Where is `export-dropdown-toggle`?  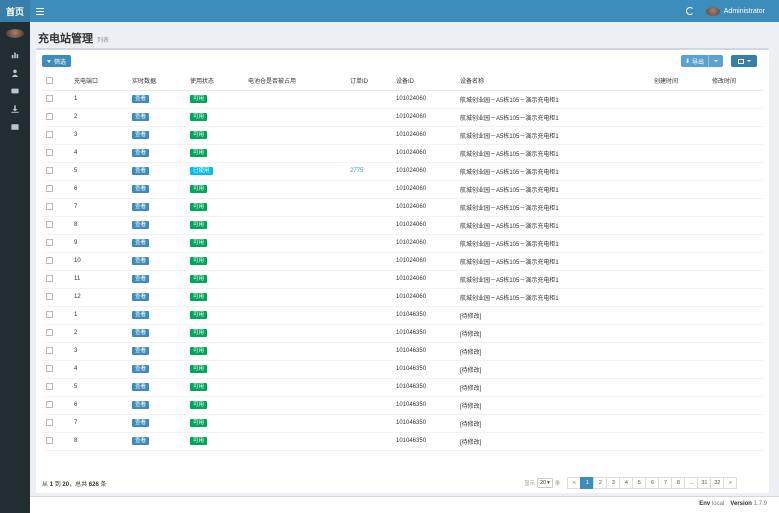
export-dropdown-toggle is located at coordinates (716, 61).